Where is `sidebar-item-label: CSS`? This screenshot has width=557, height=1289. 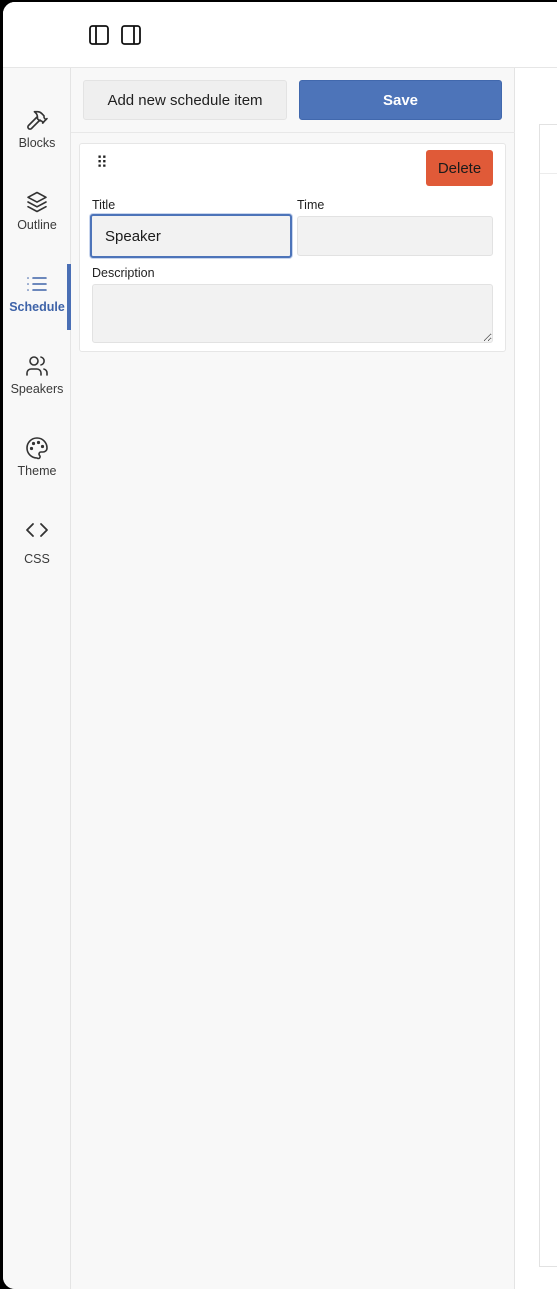 sidebar-item-label: CSS is located at coordinates (37, 559).